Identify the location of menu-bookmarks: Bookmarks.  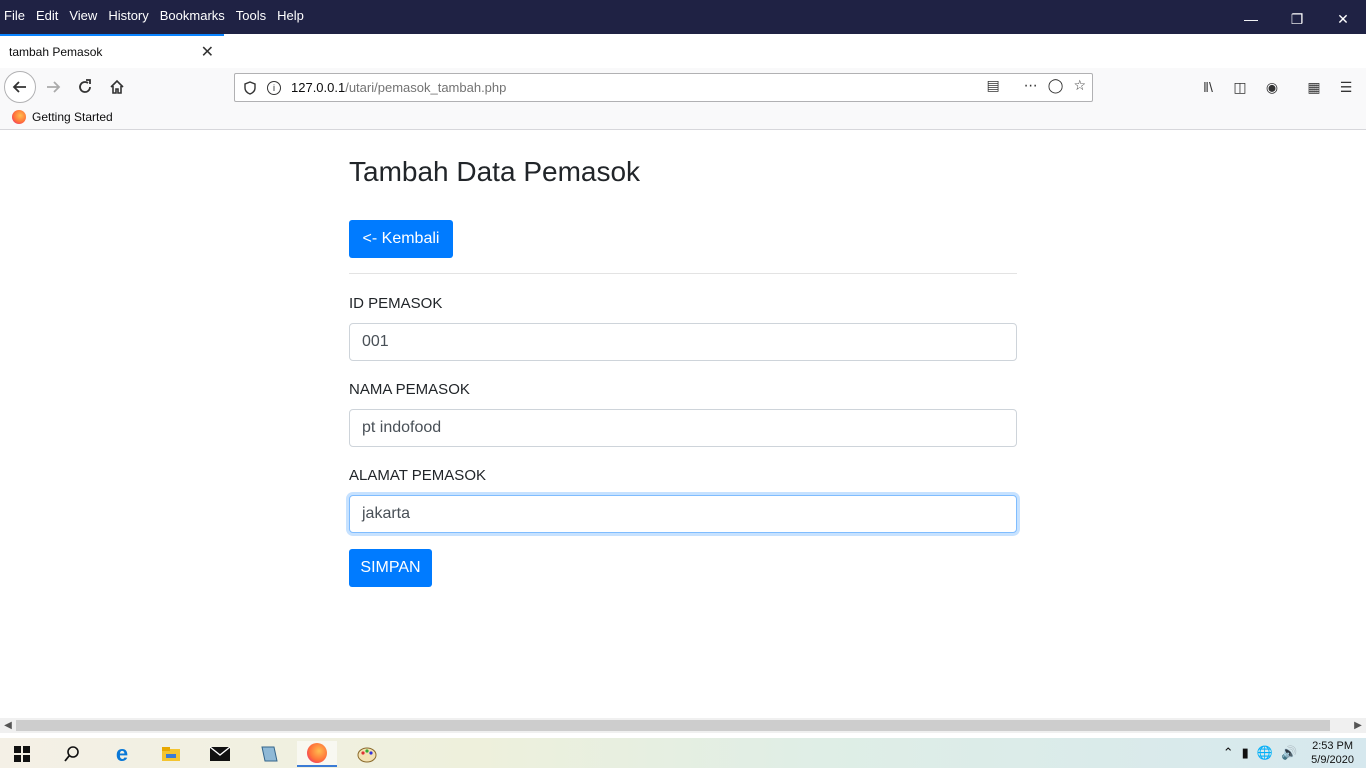
(192, 15).